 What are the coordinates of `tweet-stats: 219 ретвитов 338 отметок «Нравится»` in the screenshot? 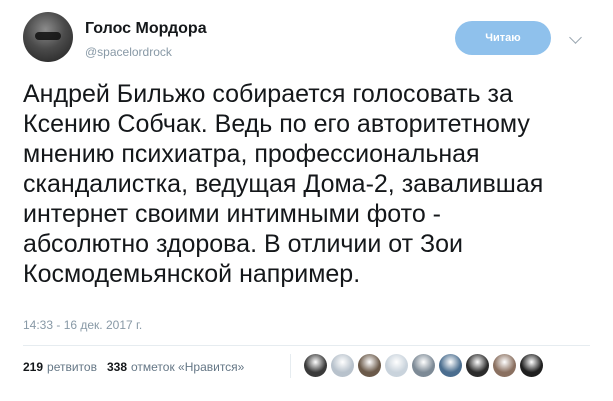 It's located at (136, 367).